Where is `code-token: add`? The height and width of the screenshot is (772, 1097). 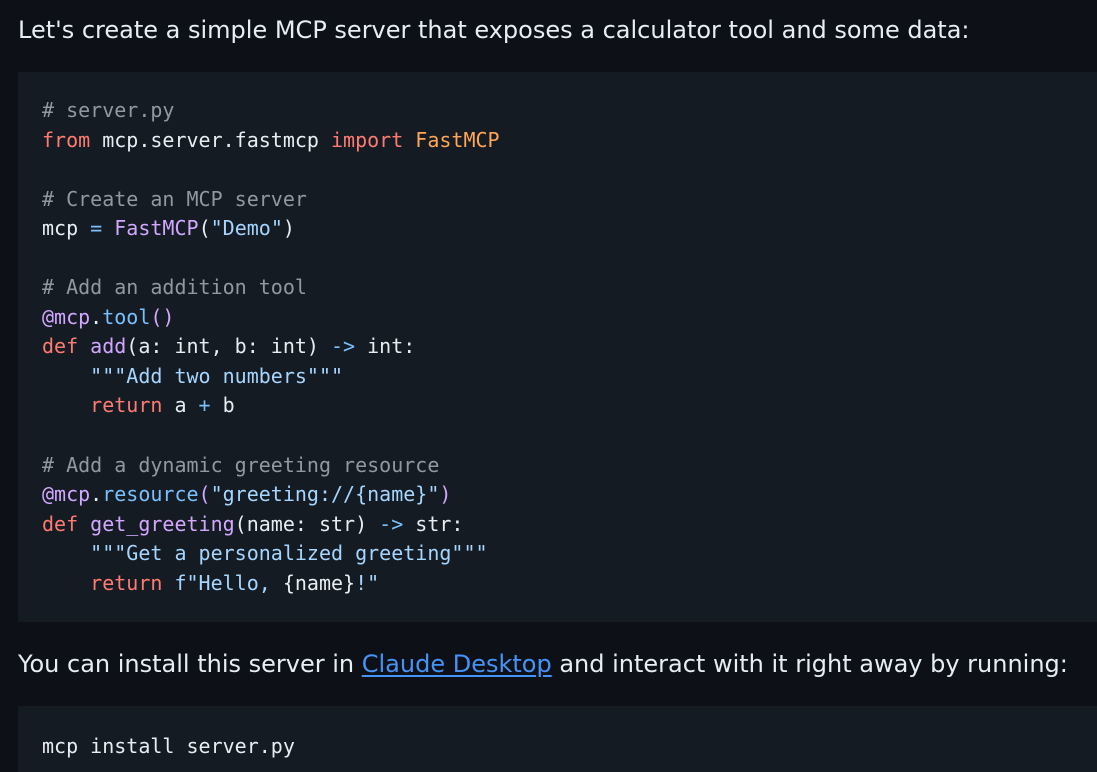 code-token: add is located at coordinates (108, 346).